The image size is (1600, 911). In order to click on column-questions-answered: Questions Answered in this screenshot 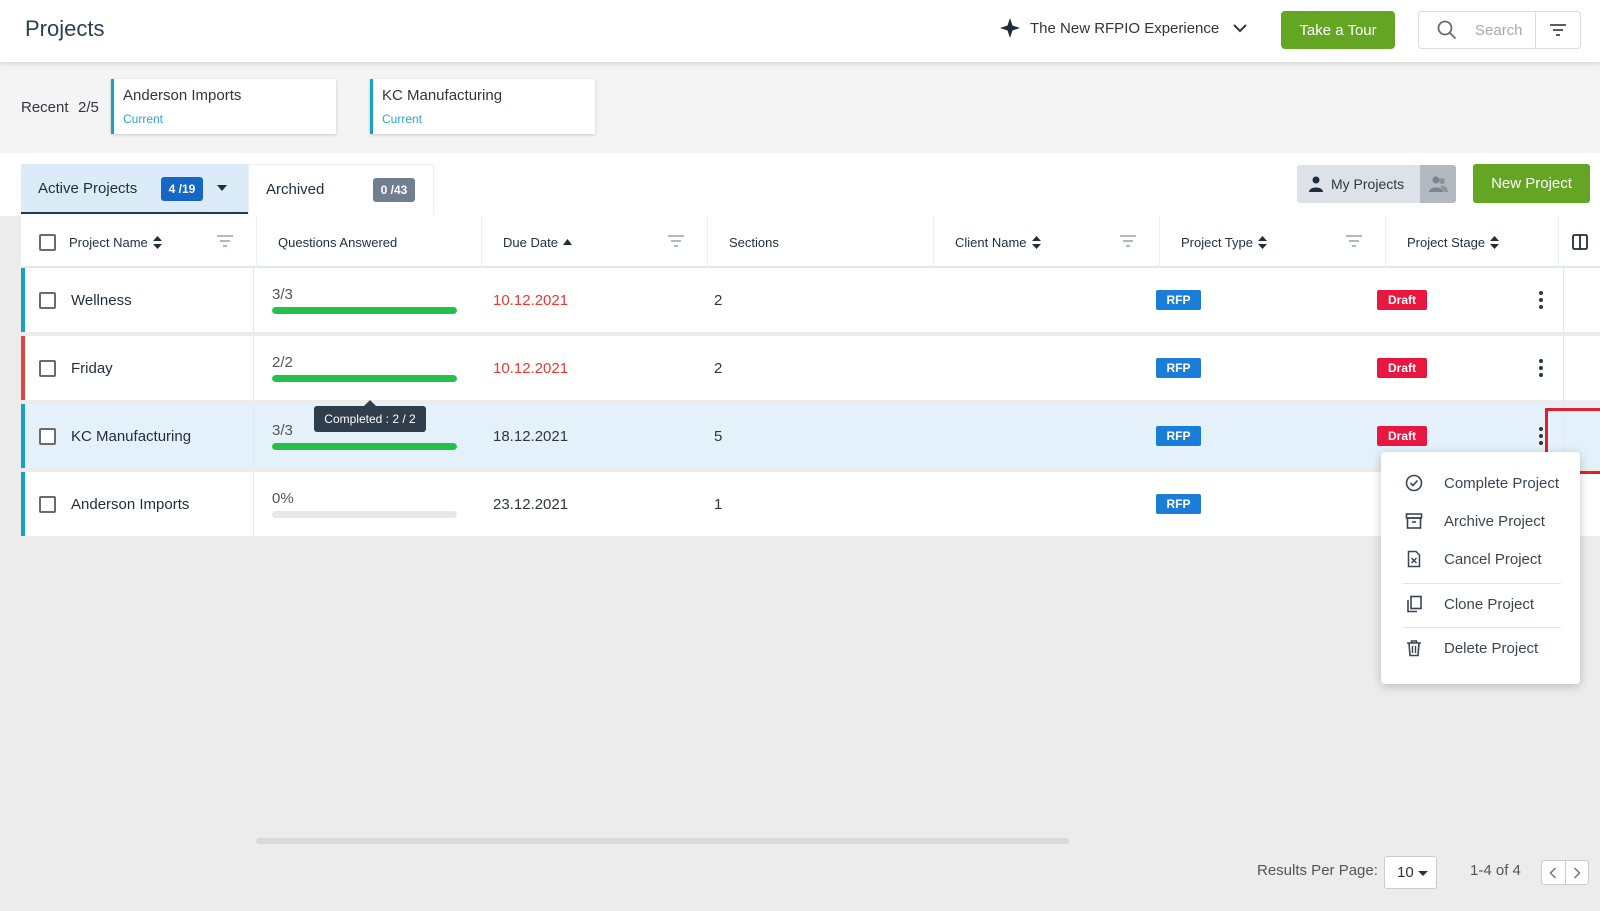, I will do `click(369, 242)`.